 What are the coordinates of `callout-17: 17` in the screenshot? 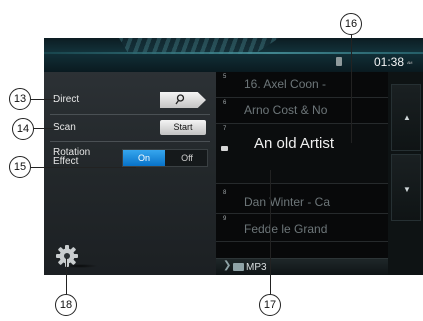 It's located at (270, 305).